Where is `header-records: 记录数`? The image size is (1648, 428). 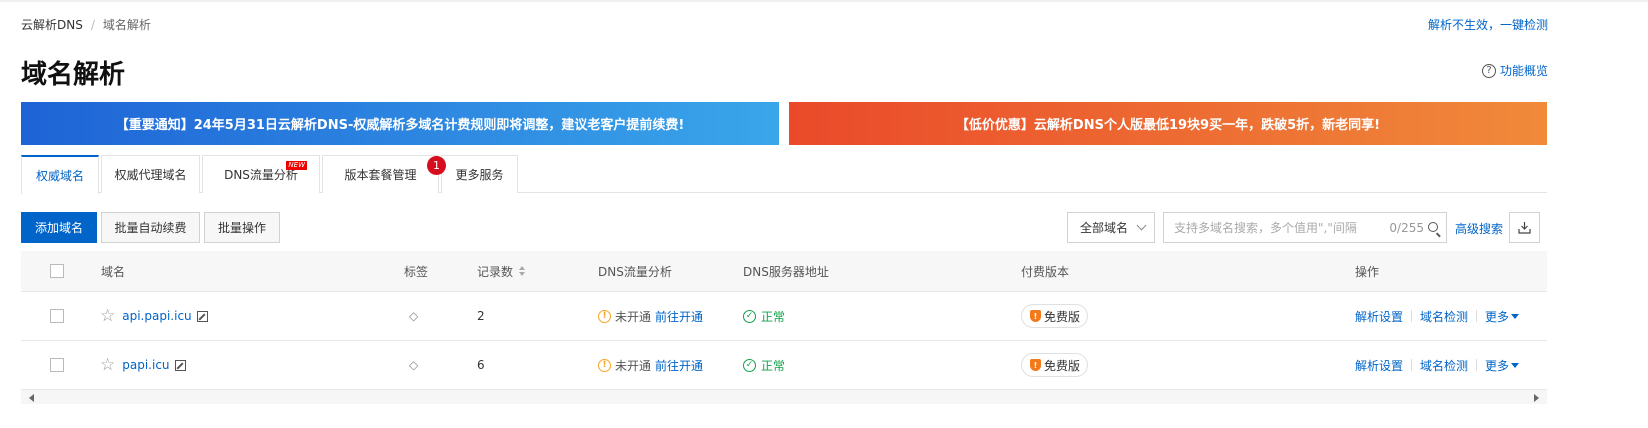
header-records: 记录数 is located at coordinates (501, 271).